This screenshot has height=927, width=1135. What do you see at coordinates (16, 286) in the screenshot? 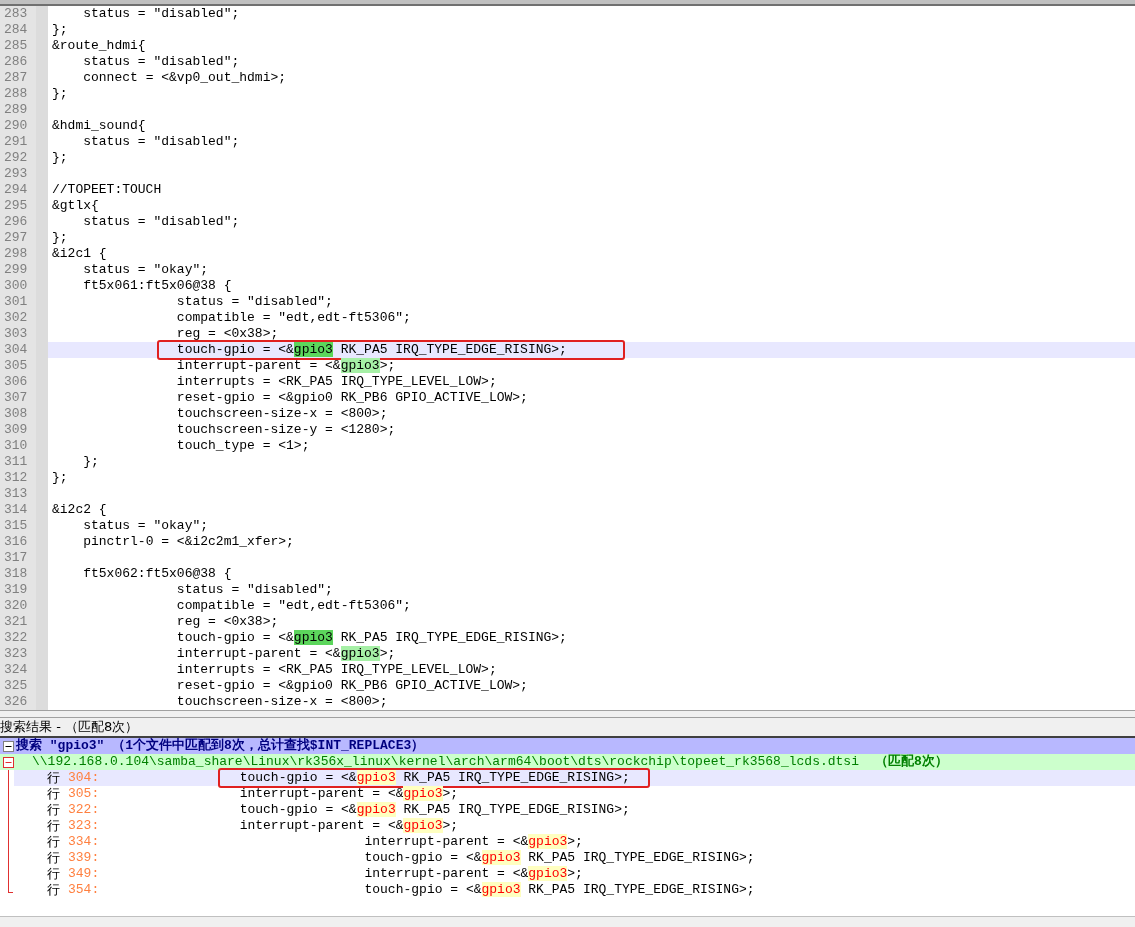
I see `line-number: 300` at bounding box center [16, 286].